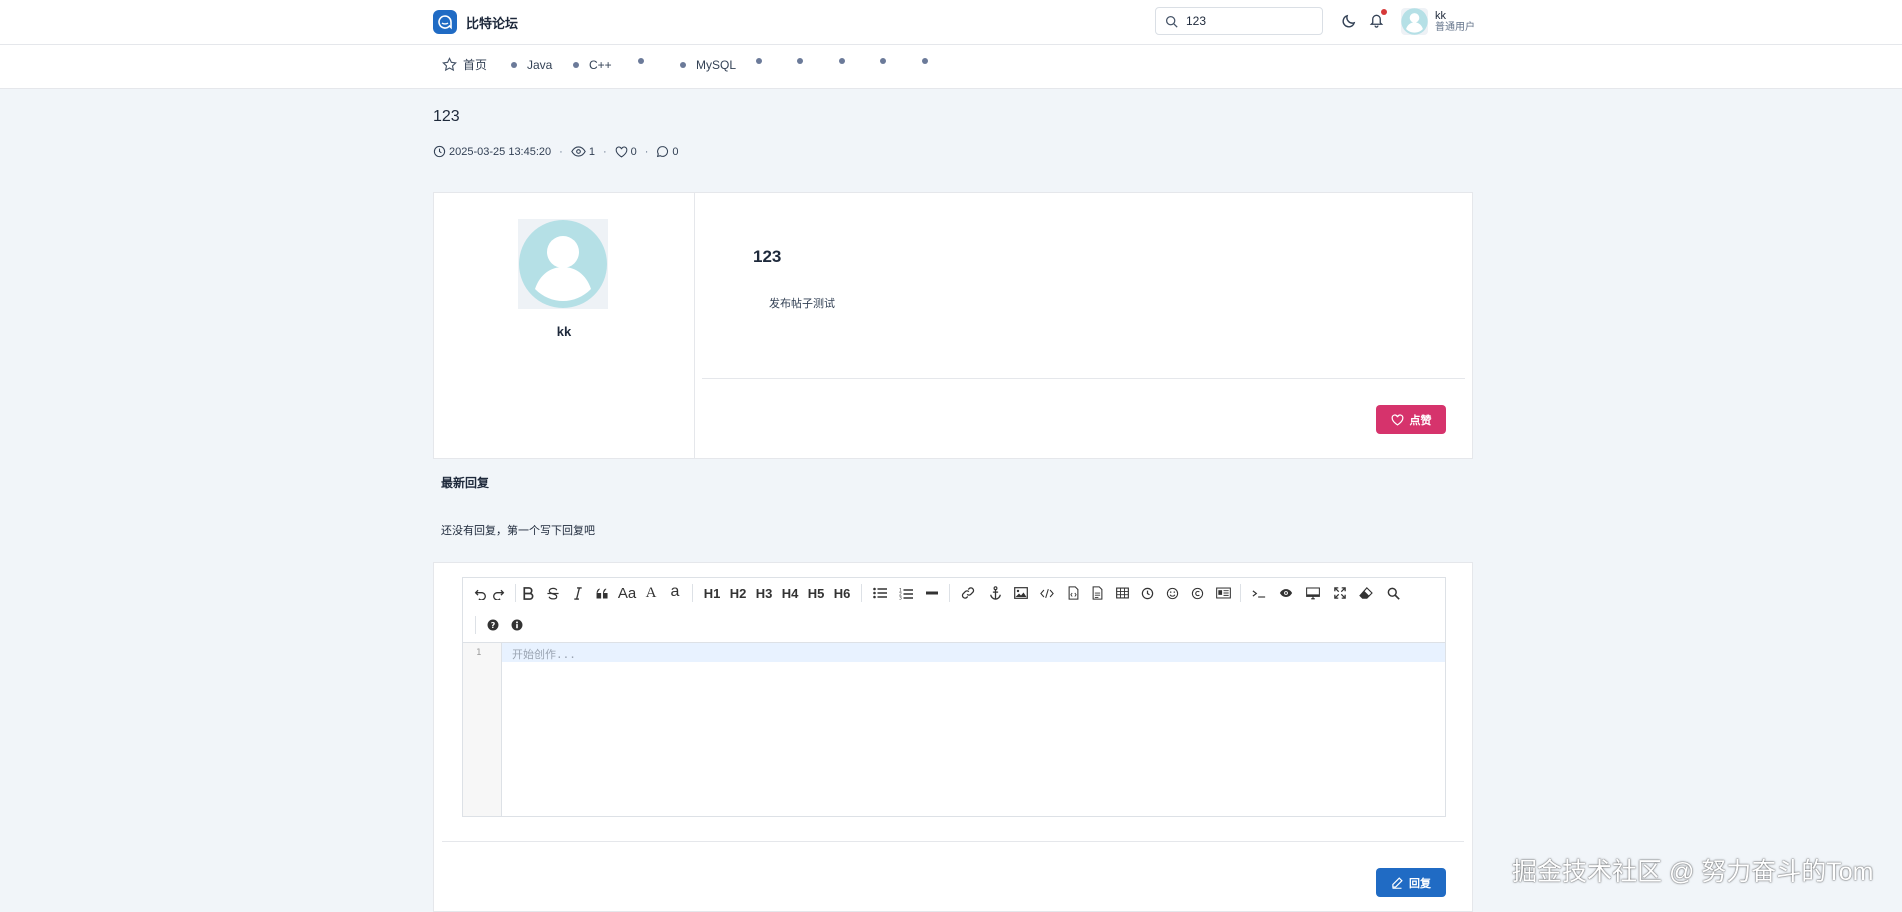 The width and height of the screenshot is (1902, 912). What do you see at coordinates (528, 593) in the screenshot?
I see `bold-icon` at bounding box center [528, 593].